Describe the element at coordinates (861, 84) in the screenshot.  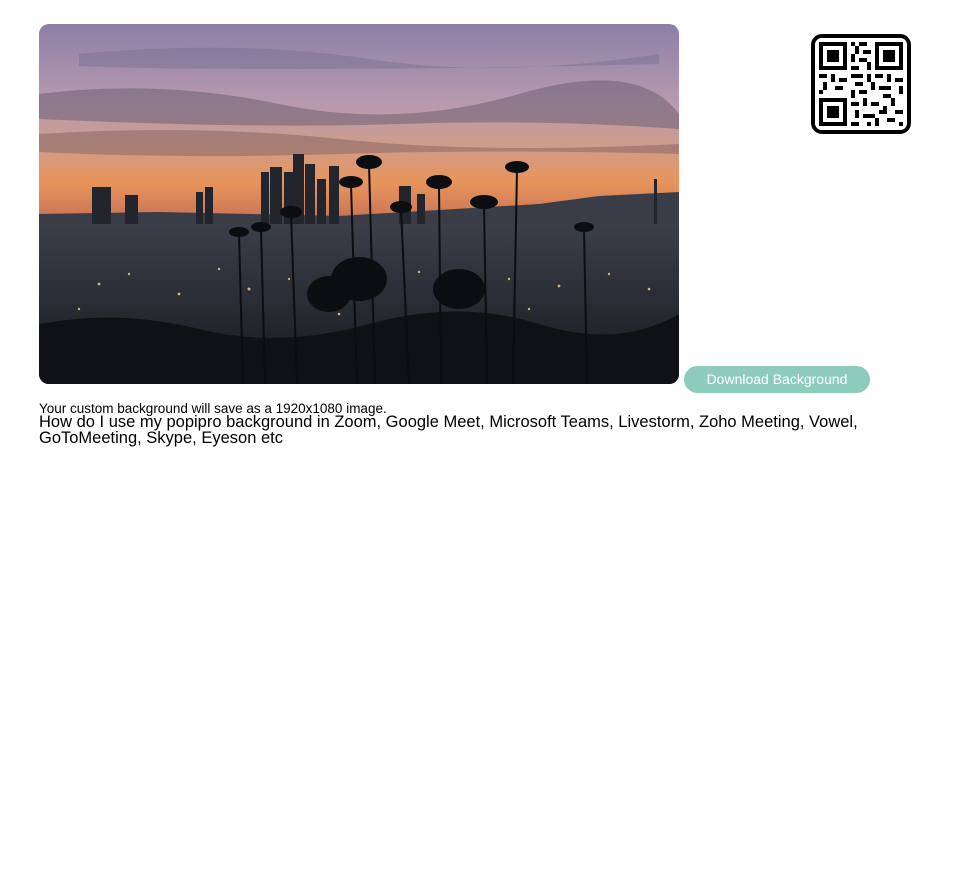
I see `qr-code-icon` at that location.